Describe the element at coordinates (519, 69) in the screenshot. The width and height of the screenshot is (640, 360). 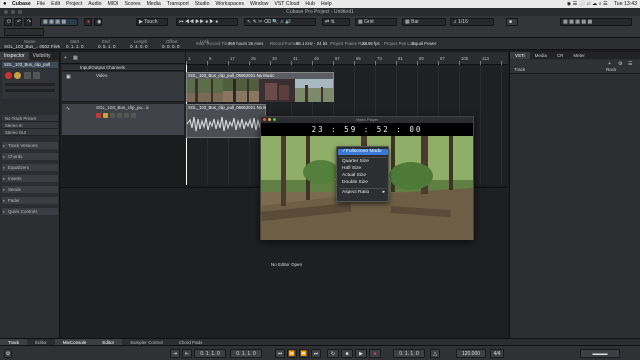
I see `vsti-track-label: Track` at that location.